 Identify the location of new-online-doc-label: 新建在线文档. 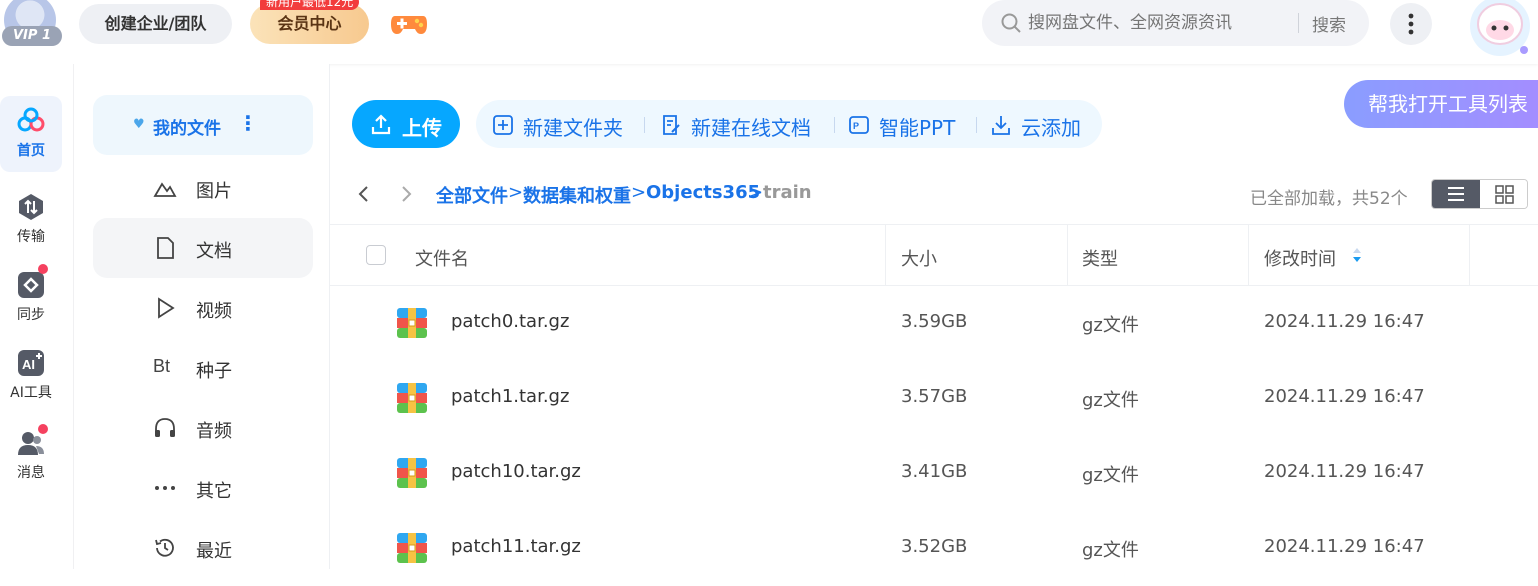
(751, 128).